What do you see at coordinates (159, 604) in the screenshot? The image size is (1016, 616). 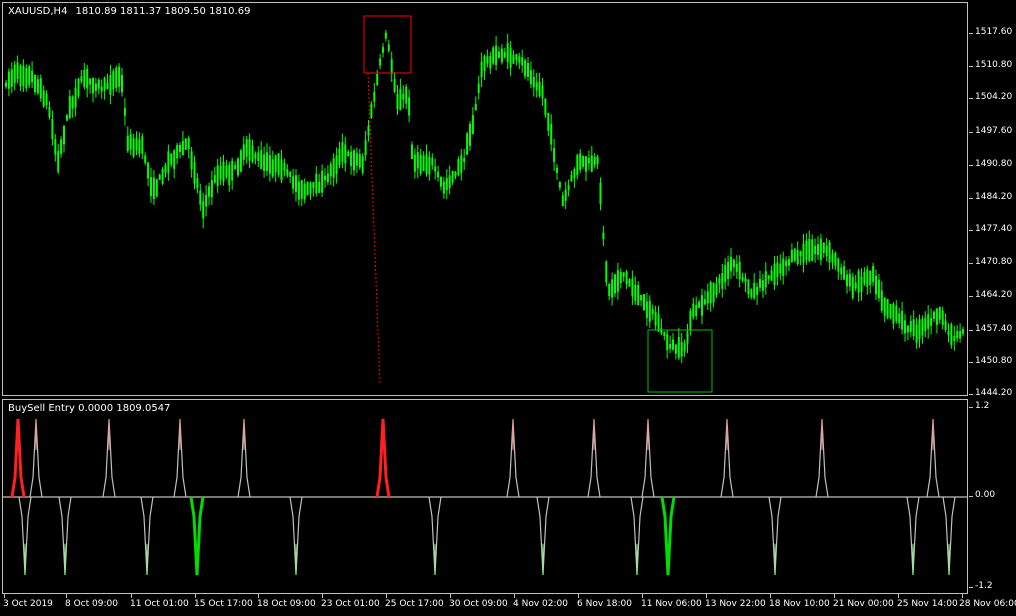 I see `time-label: 11 Oct 01:00` at bounding box center [159, 604].